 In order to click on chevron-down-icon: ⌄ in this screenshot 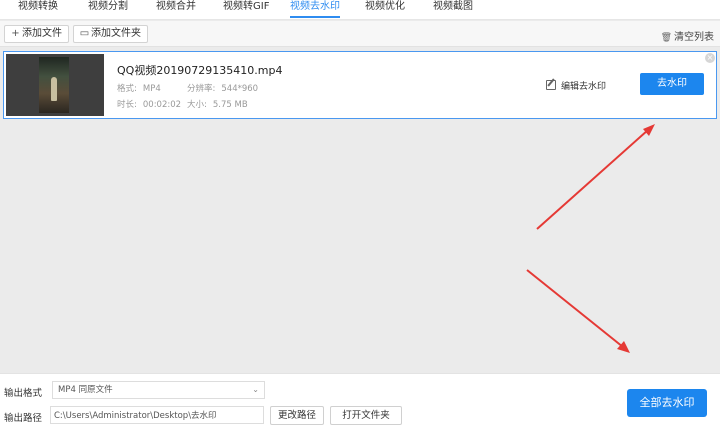, I will do `click(255, 389)`.